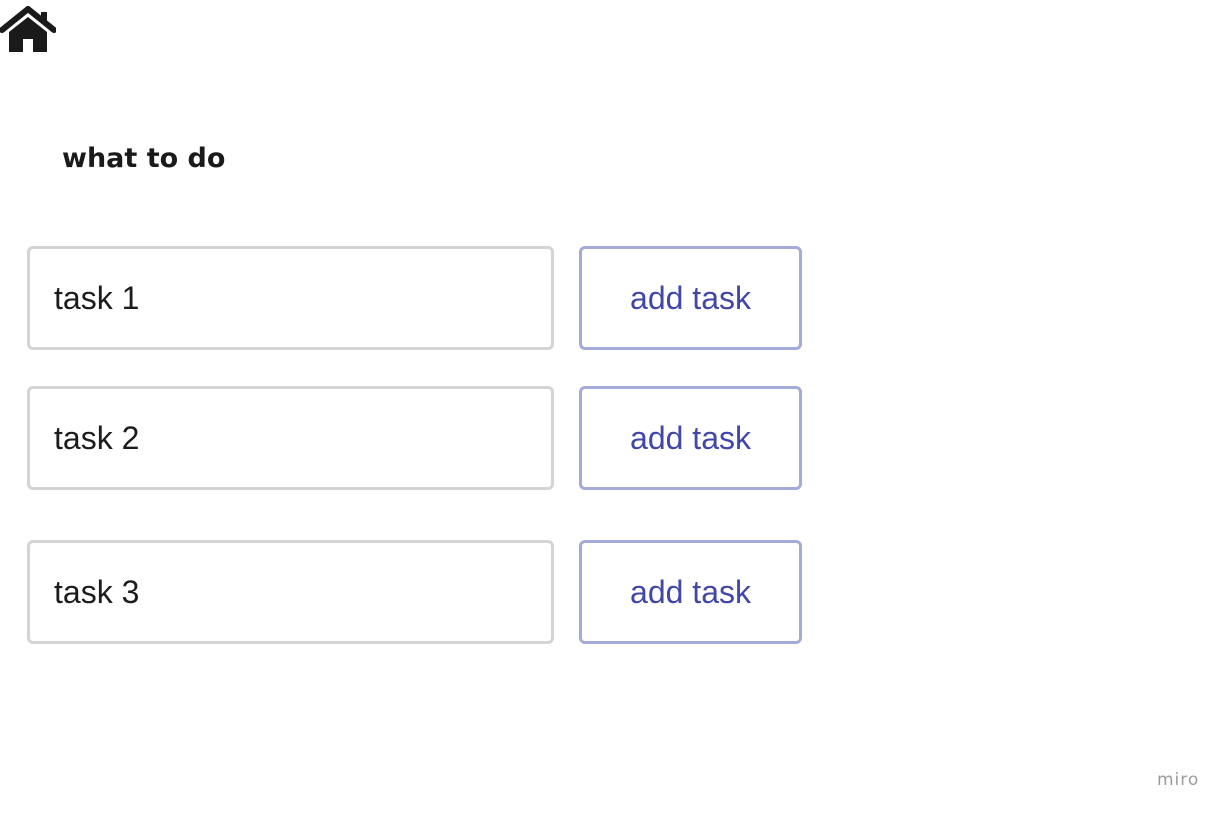 The image size is (1224, 816). Describe the element at coordinates (690, 592) in the screenshot. I see `add-task-button-3: add task` at that location.